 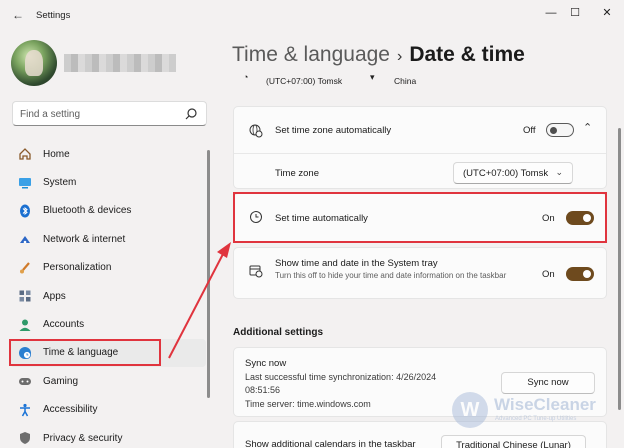 I want to click on search-box, so click(x=109, y=113).